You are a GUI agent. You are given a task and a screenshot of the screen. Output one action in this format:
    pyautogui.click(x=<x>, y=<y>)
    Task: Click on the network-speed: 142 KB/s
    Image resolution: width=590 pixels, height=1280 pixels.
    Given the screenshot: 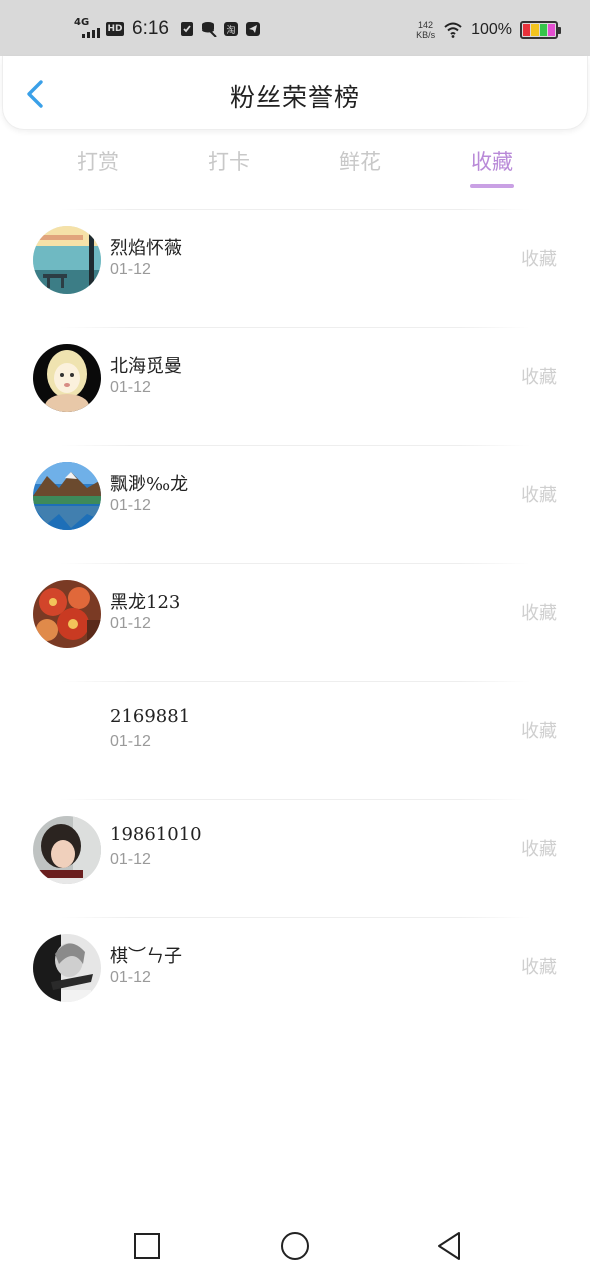 What is the action you would take?
    pyautogui.click(x=425, y=30)
    